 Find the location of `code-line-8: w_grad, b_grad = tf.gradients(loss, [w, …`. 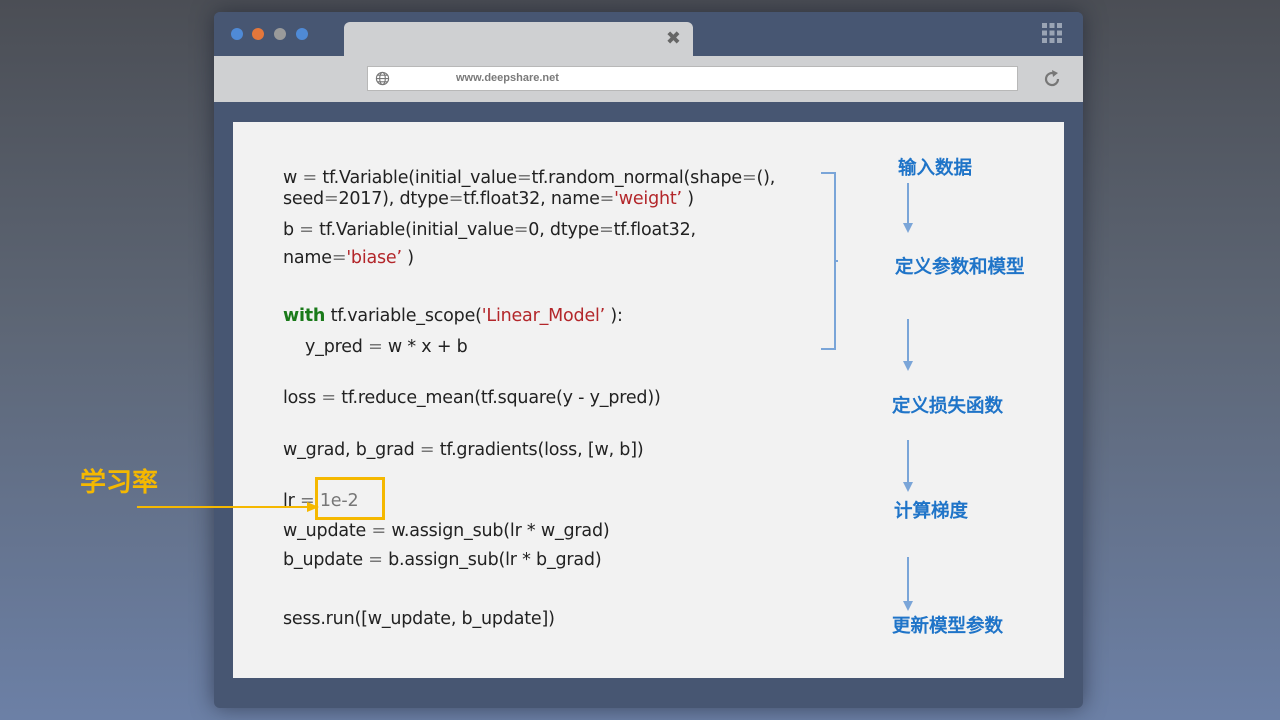

code-line-8: w_grad, b_grad = tf.gradients(loss, [w, … is located at coordinates (463, 450).